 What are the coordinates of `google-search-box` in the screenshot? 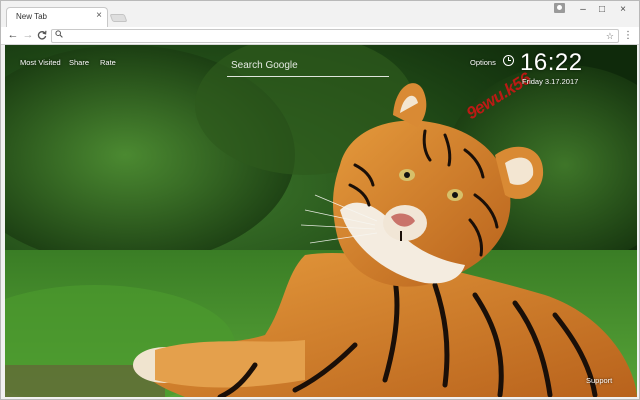 It's located at (308, 66).